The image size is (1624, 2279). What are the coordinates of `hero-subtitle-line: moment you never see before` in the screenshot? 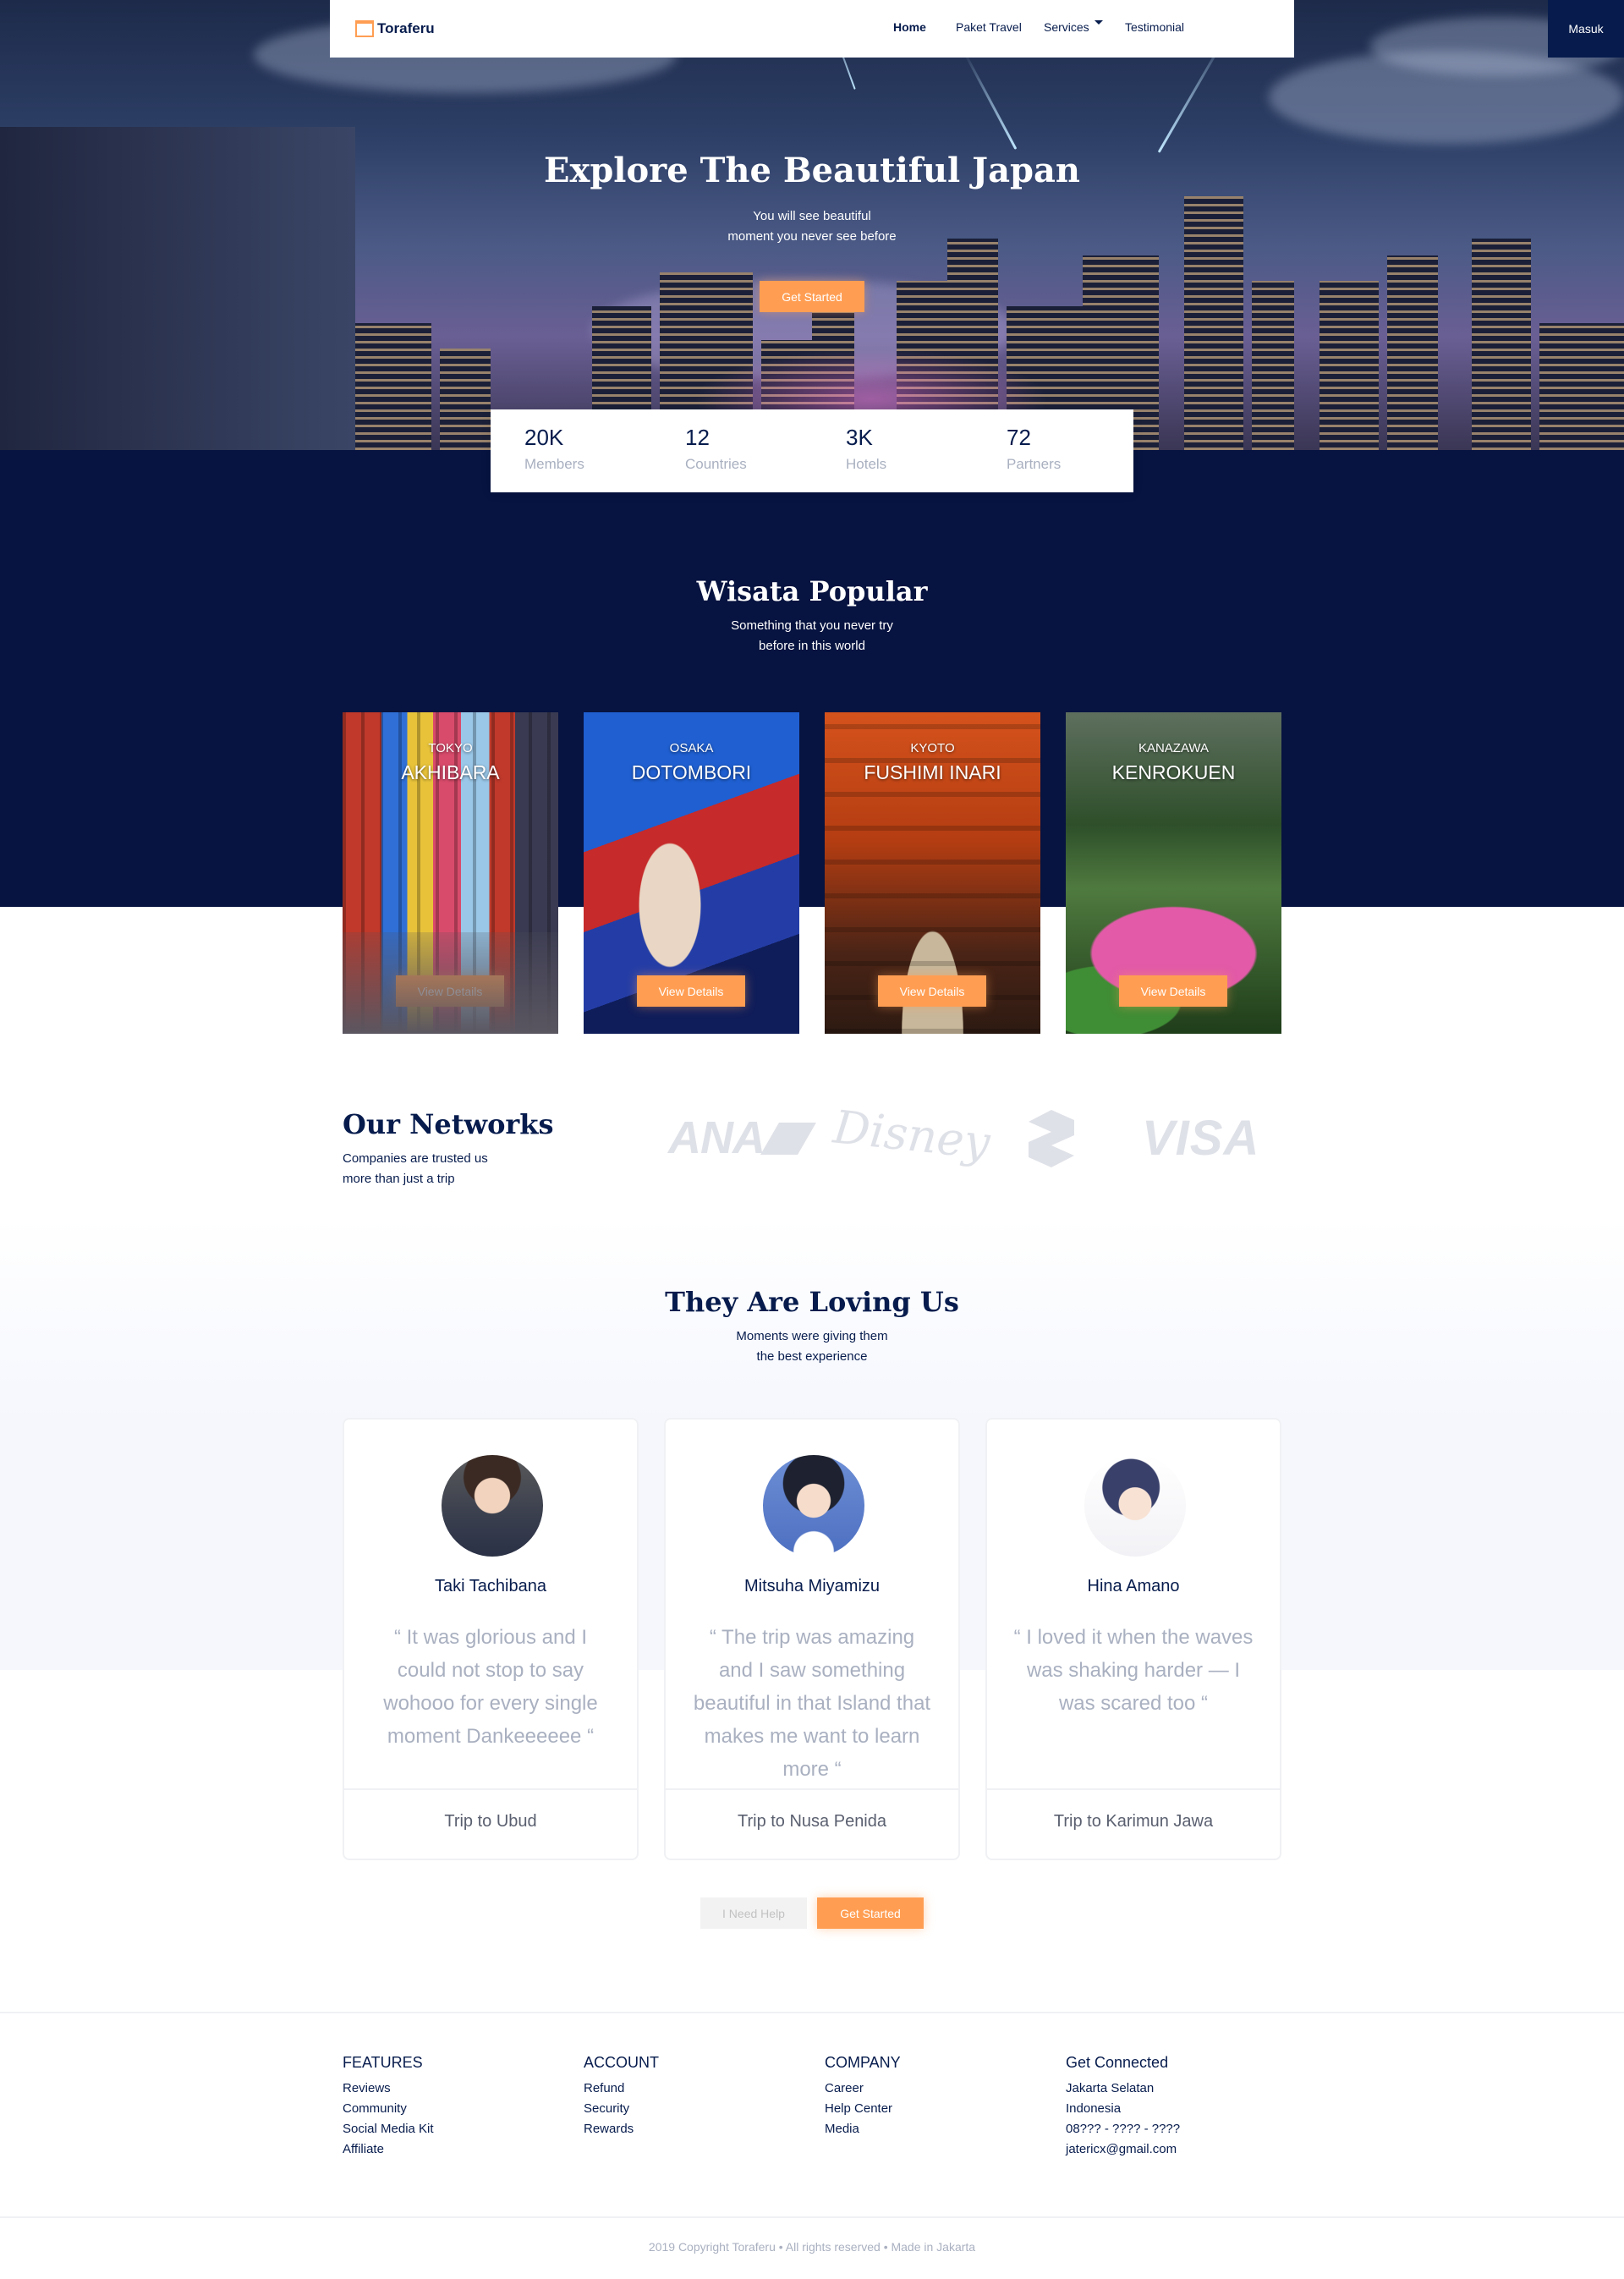 It's located at (812, 237).